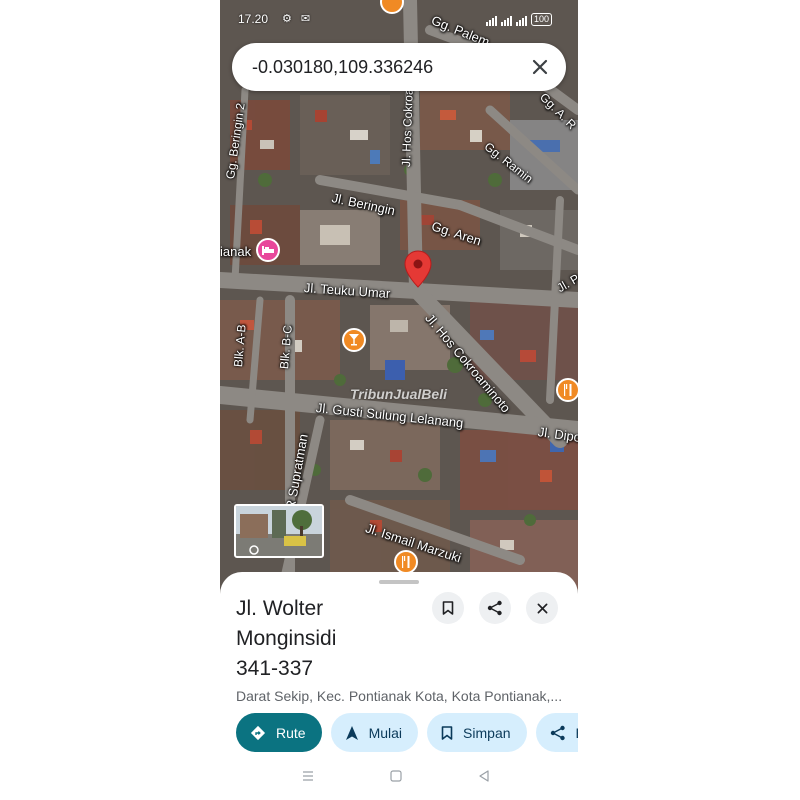  Describe the element at coordinates (399, 20) in the screenshot. I see `status-bar: 17.20 ⚙ ✉ 100` at that location.